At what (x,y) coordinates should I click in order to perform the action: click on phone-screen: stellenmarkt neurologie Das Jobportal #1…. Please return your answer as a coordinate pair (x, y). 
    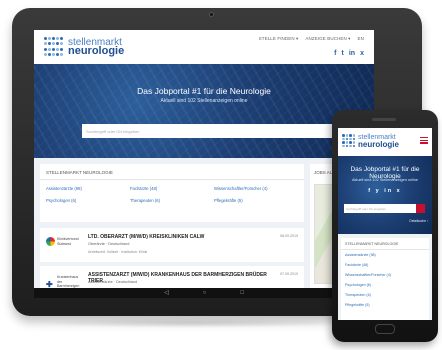
    Looking at the image, I should click on (385, 224).